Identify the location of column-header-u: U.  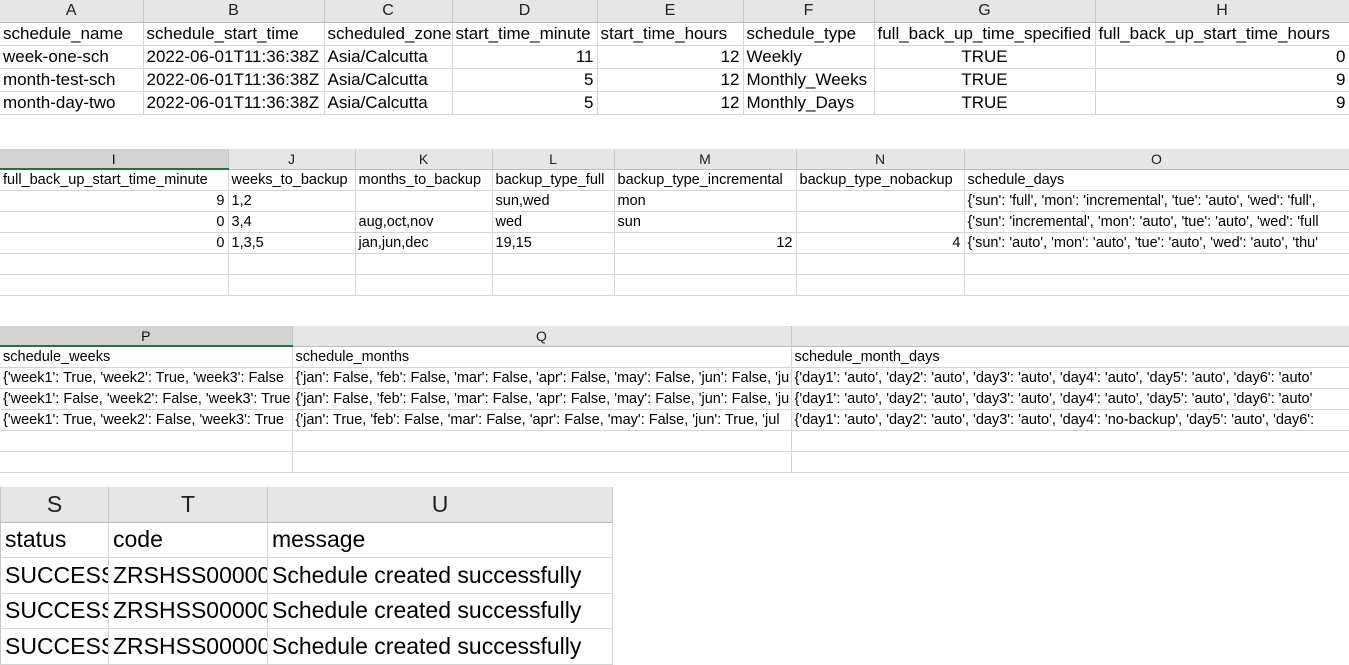
(440, 505).